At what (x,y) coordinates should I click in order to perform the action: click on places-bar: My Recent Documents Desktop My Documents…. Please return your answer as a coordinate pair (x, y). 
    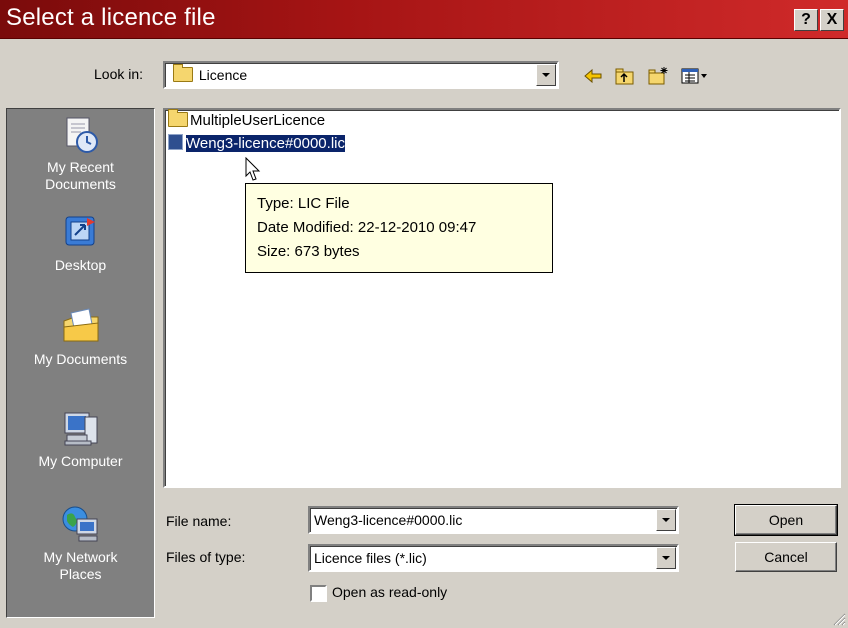
    Looking at the image, I should click on (80, 363).